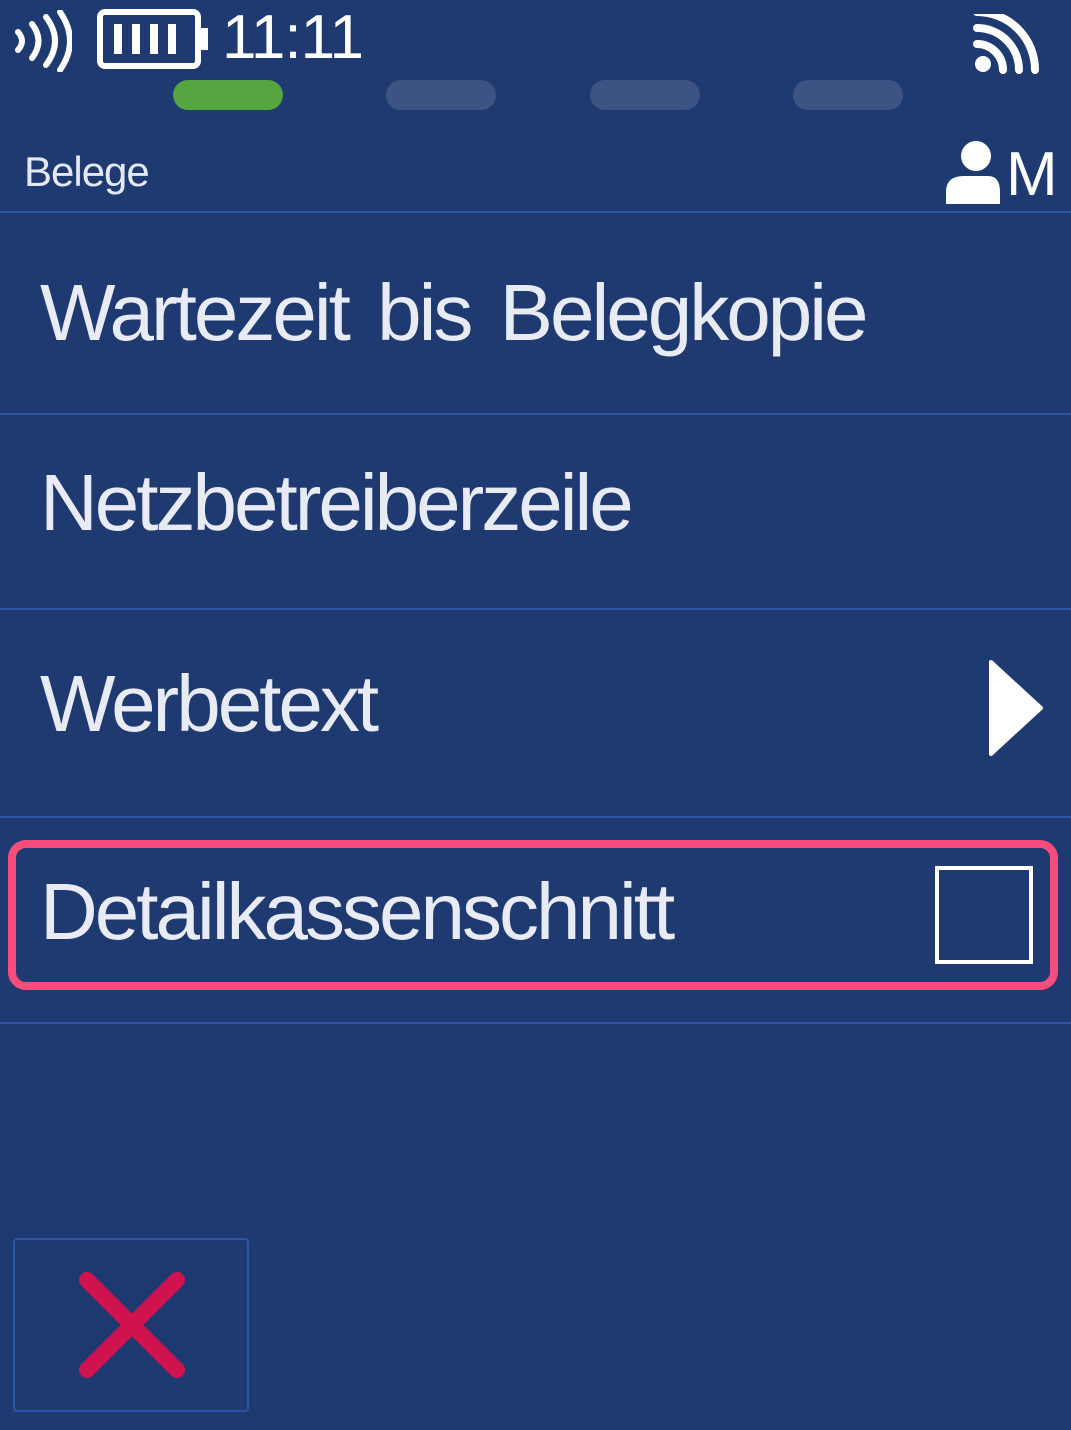  What do you see at coordinates (209, 703) in the screenshot?
I see `menu-item-label: Werbetext` at bounding box center [209, 703].